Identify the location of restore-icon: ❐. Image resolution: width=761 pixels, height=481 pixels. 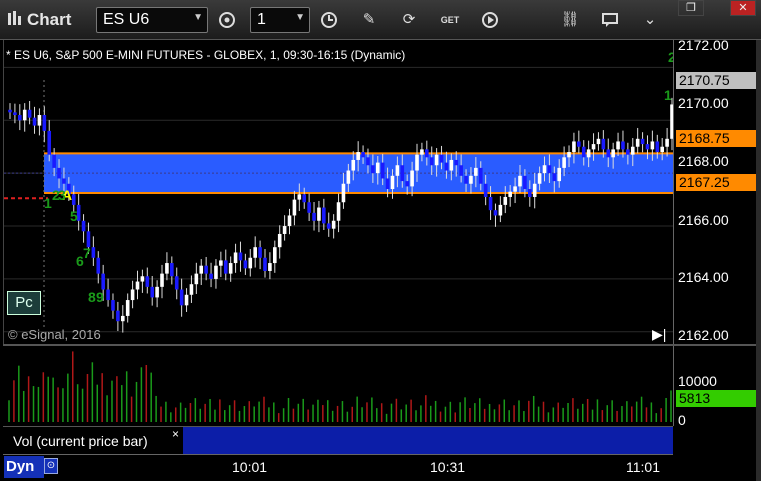
(691, 8).